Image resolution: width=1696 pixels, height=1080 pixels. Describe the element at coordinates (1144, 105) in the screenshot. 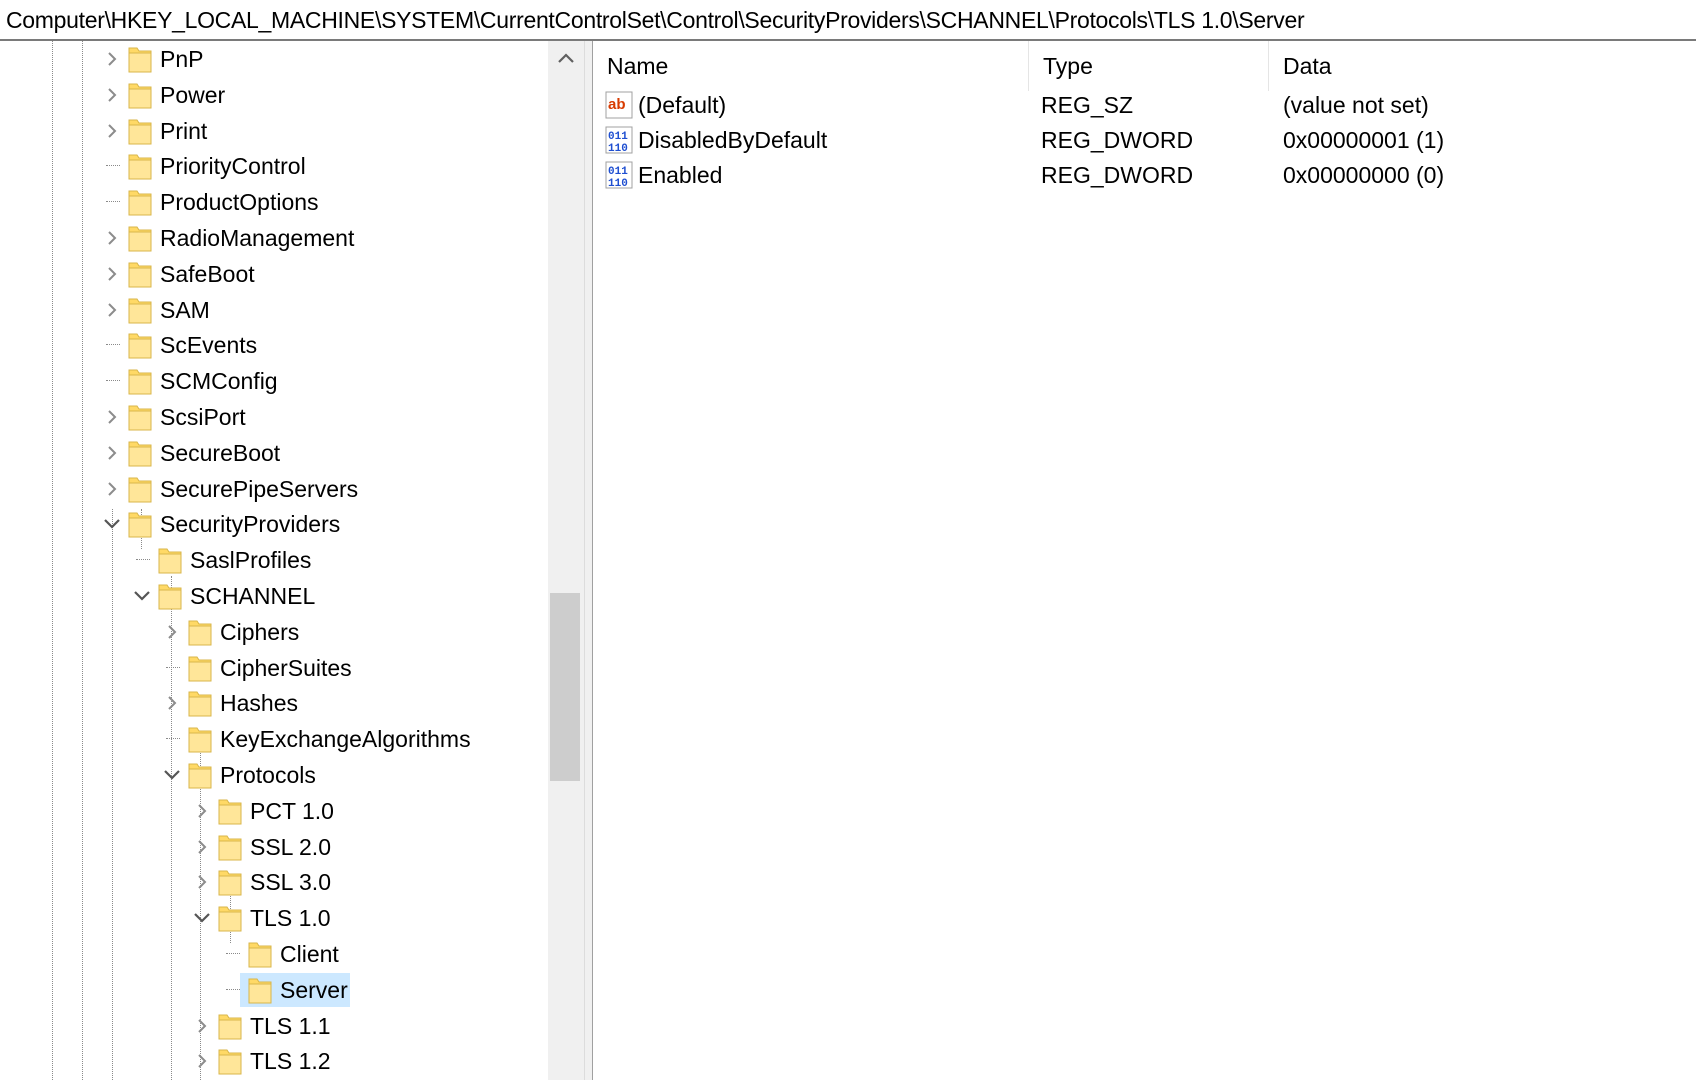

I see `registry-value-row: ab (Default) REG_SZ (value not set)` at that location.